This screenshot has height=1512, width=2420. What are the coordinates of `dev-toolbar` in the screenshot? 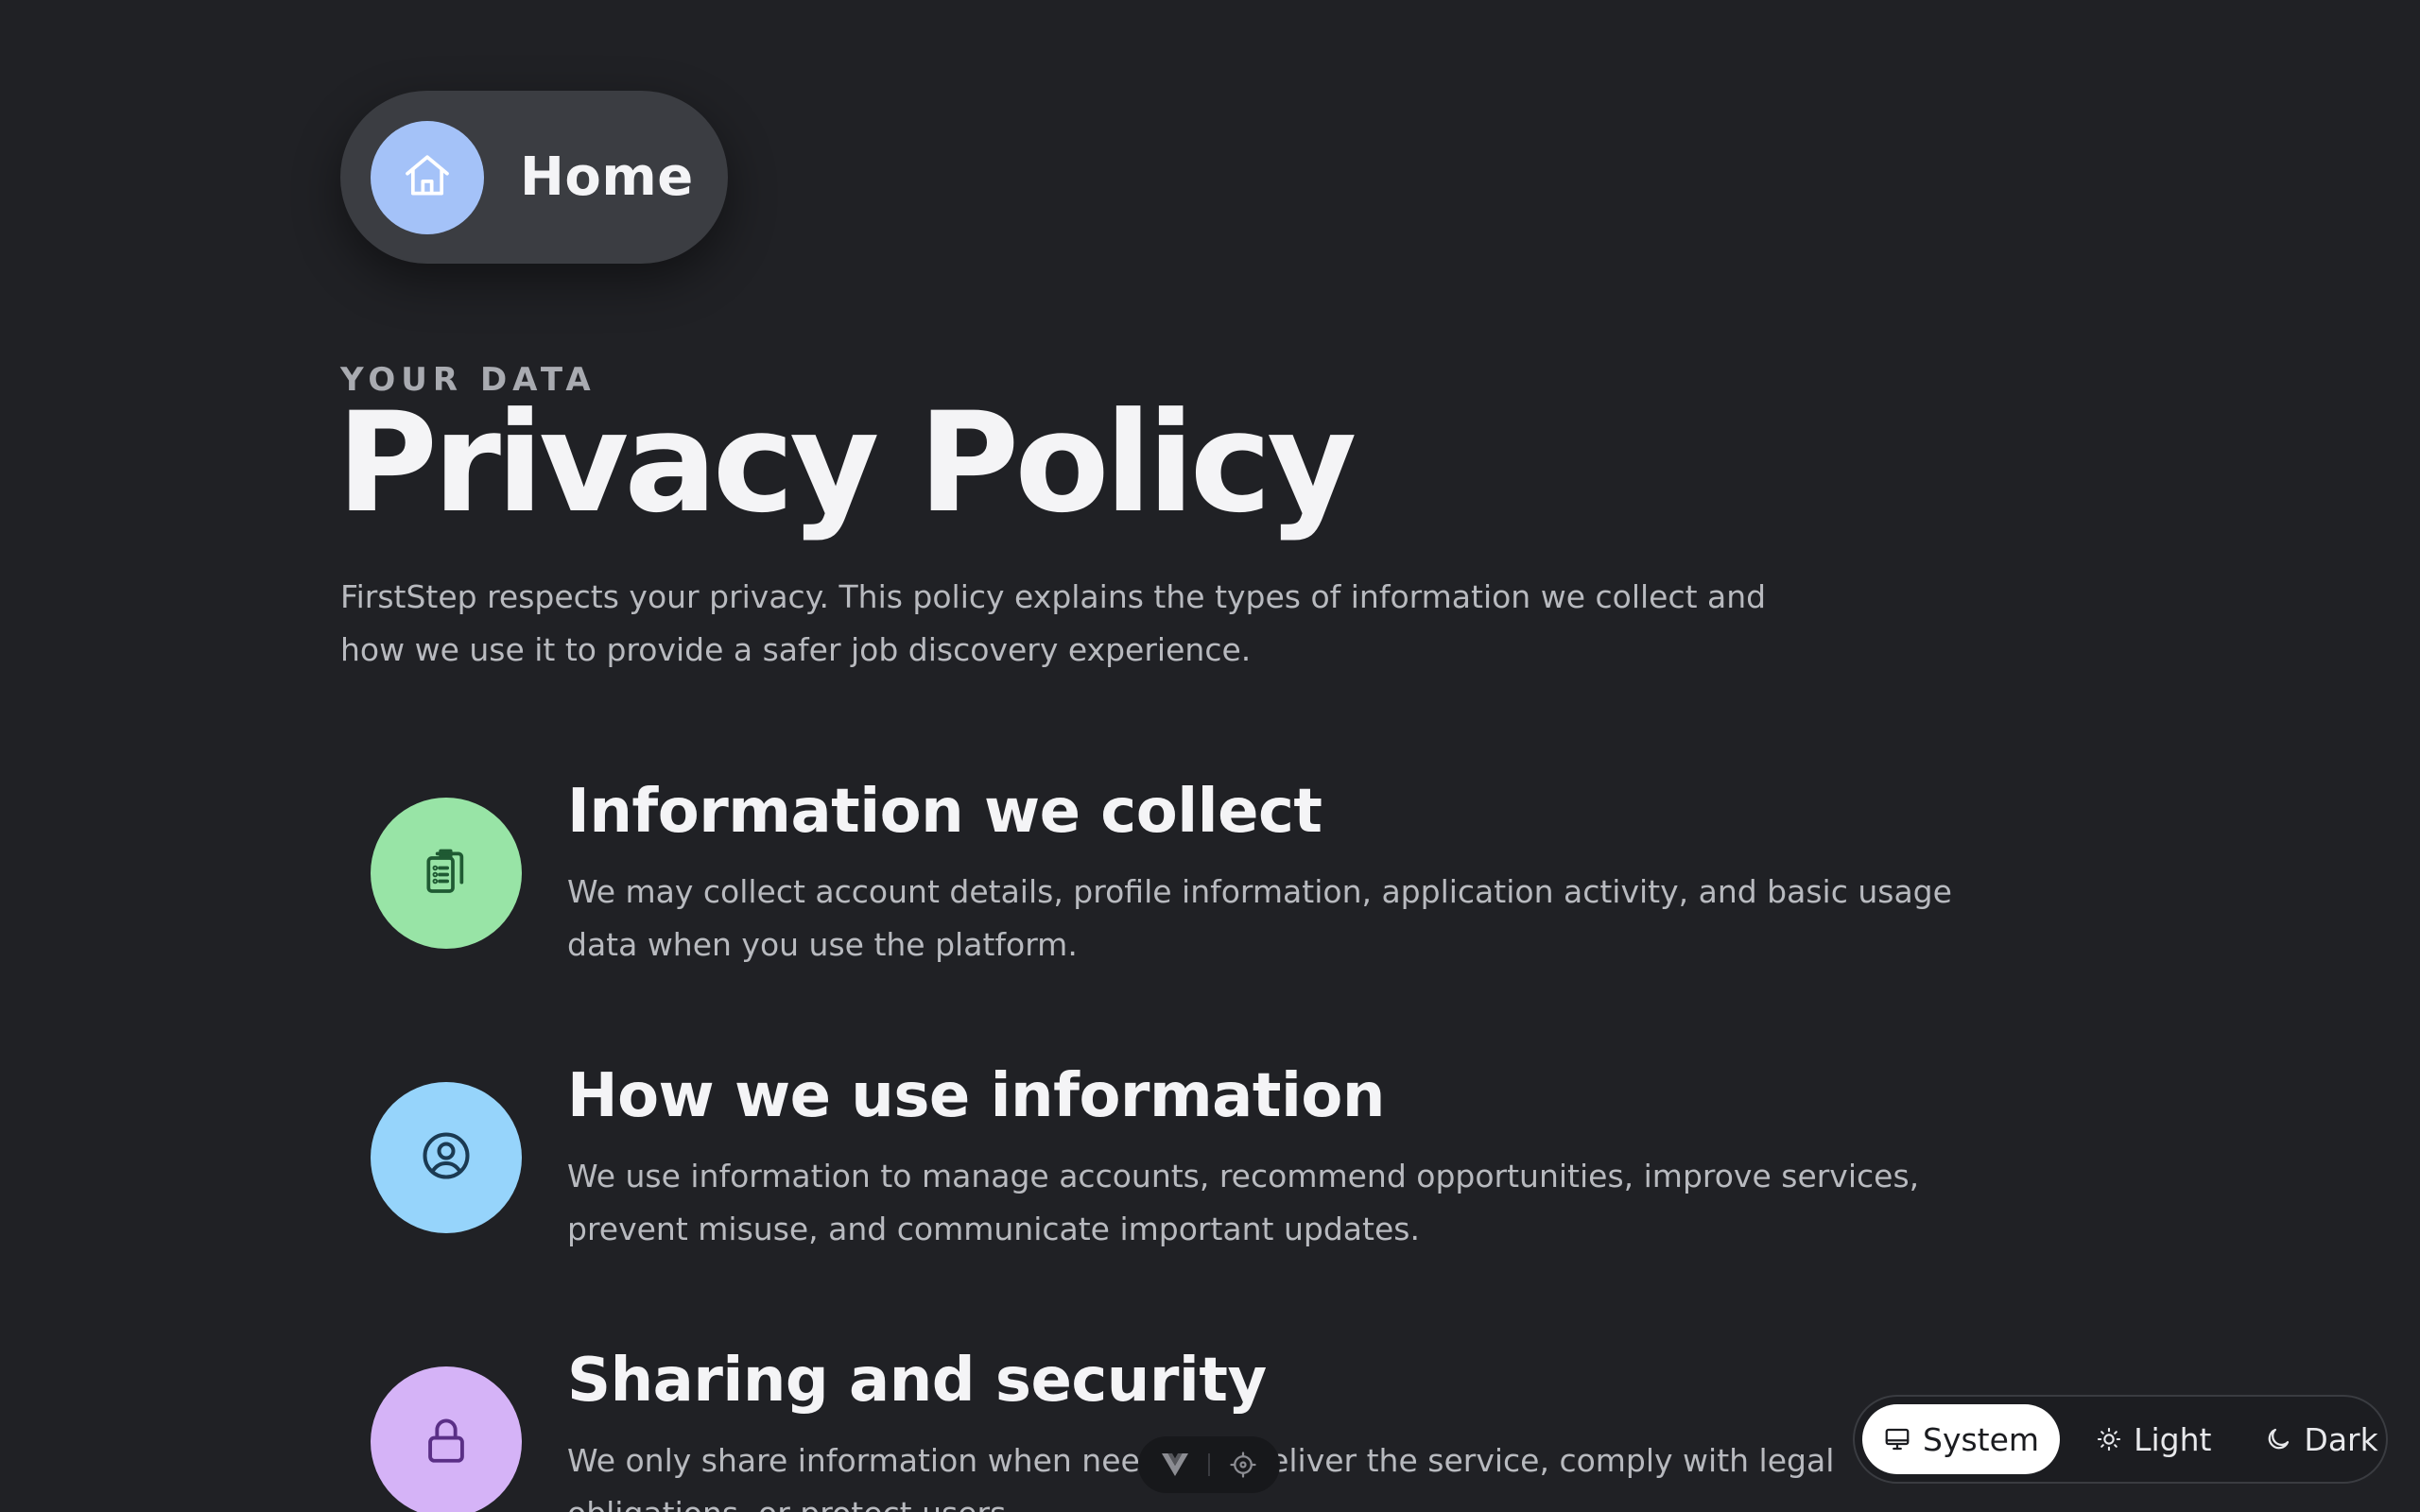 It's located at (1209, 1464).